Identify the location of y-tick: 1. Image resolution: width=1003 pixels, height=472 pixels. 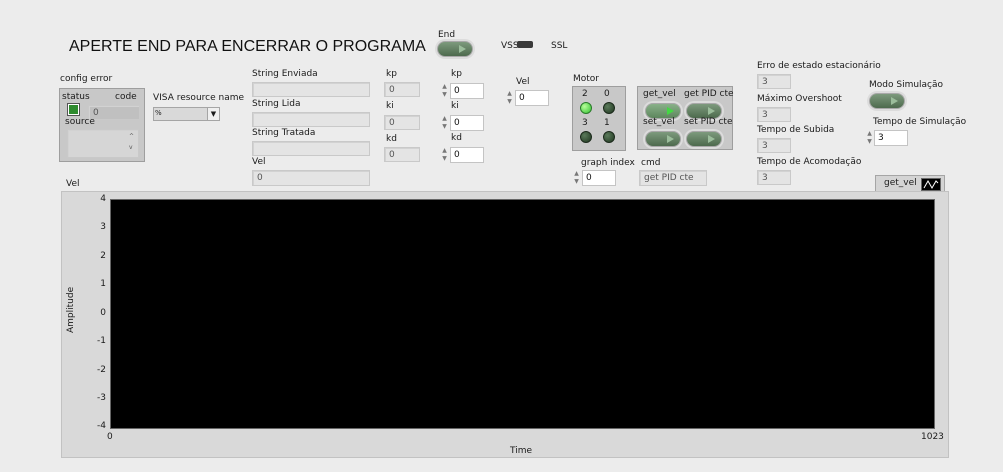
(103, 284).